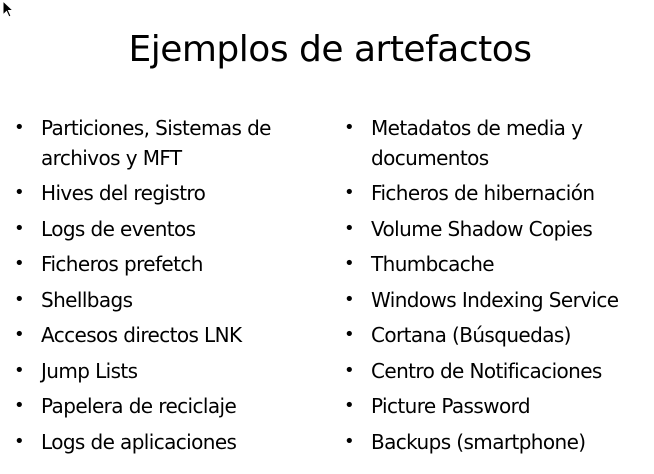 This screenshot has width=654, height=474. I want to click on slide-title: Ejemplos de artefactos, so click(330, 49).